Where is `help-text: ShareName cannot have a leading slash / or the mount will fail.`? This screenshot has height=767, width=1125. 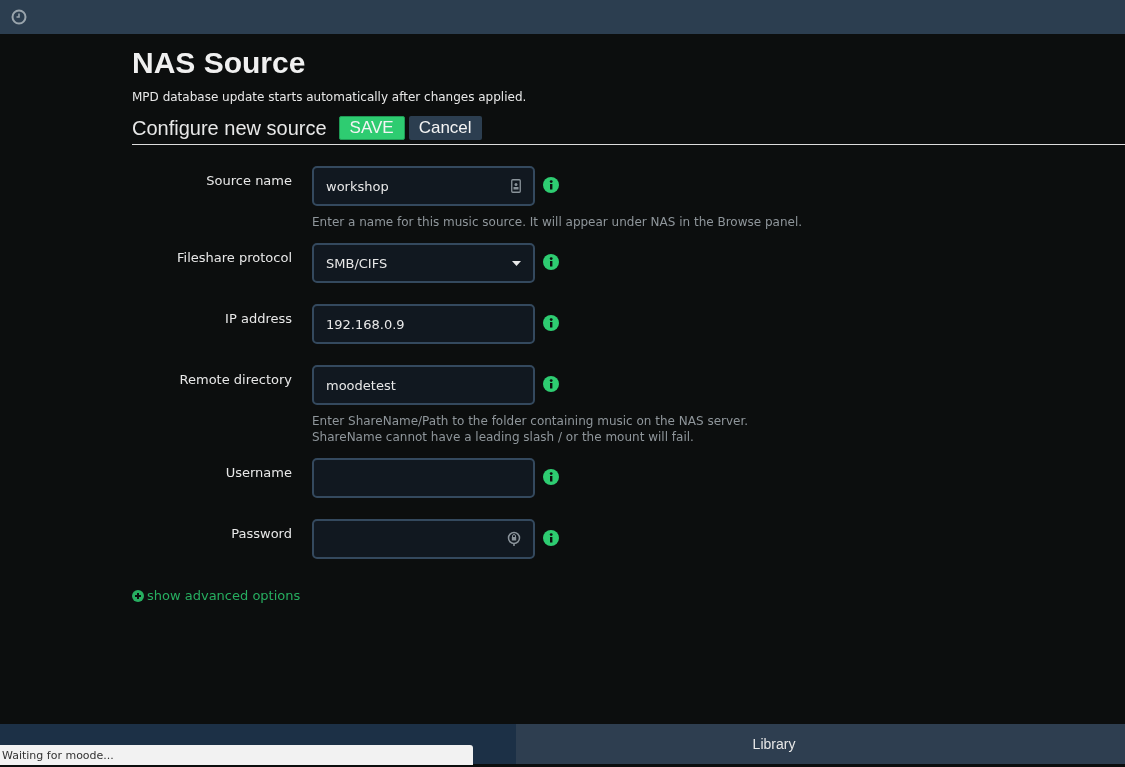 help-text: ShareName cannot have a leading slash / or the mount will fail. is located at coordinates (503, 437).